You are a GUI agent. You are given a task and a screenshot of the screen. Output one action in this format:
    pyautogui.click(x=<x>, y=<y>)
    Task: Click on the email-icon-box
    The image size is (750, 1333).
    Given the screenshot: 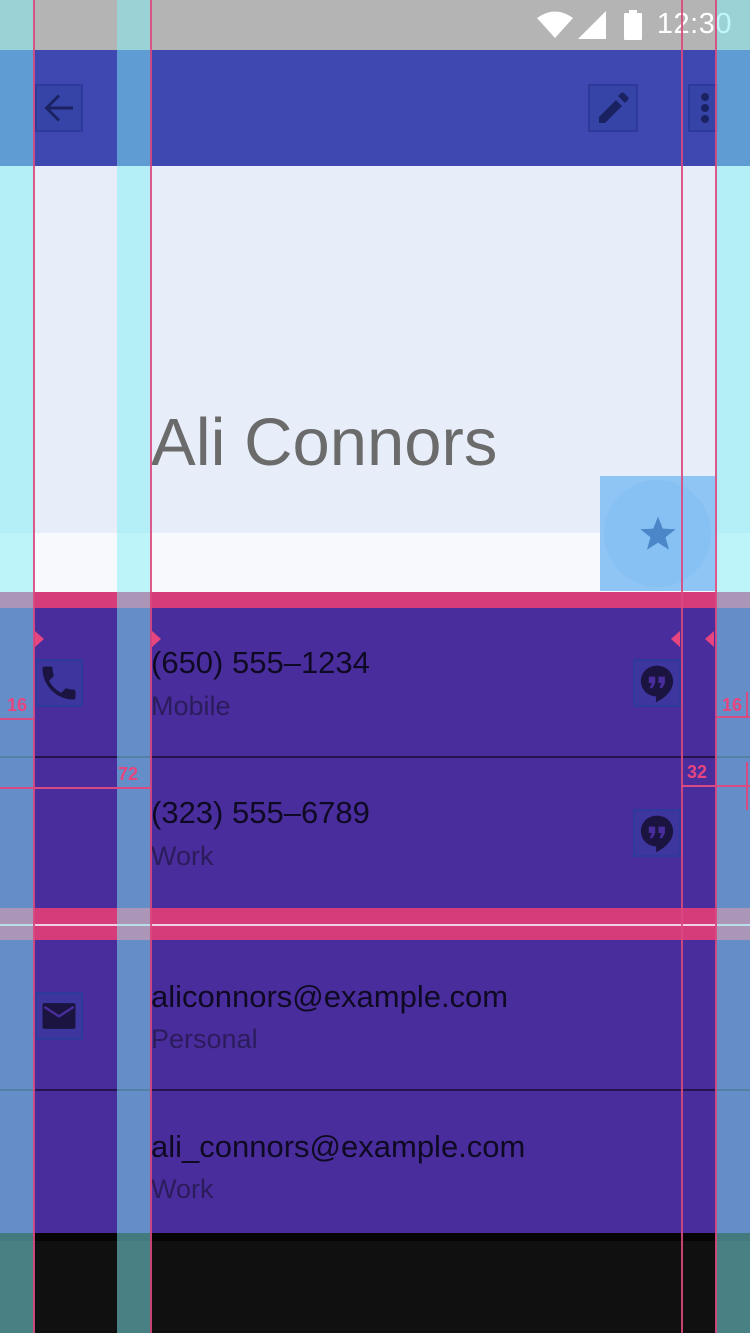 What is the action you would take?
    pyautogui.click(x=59, y=1016)
    